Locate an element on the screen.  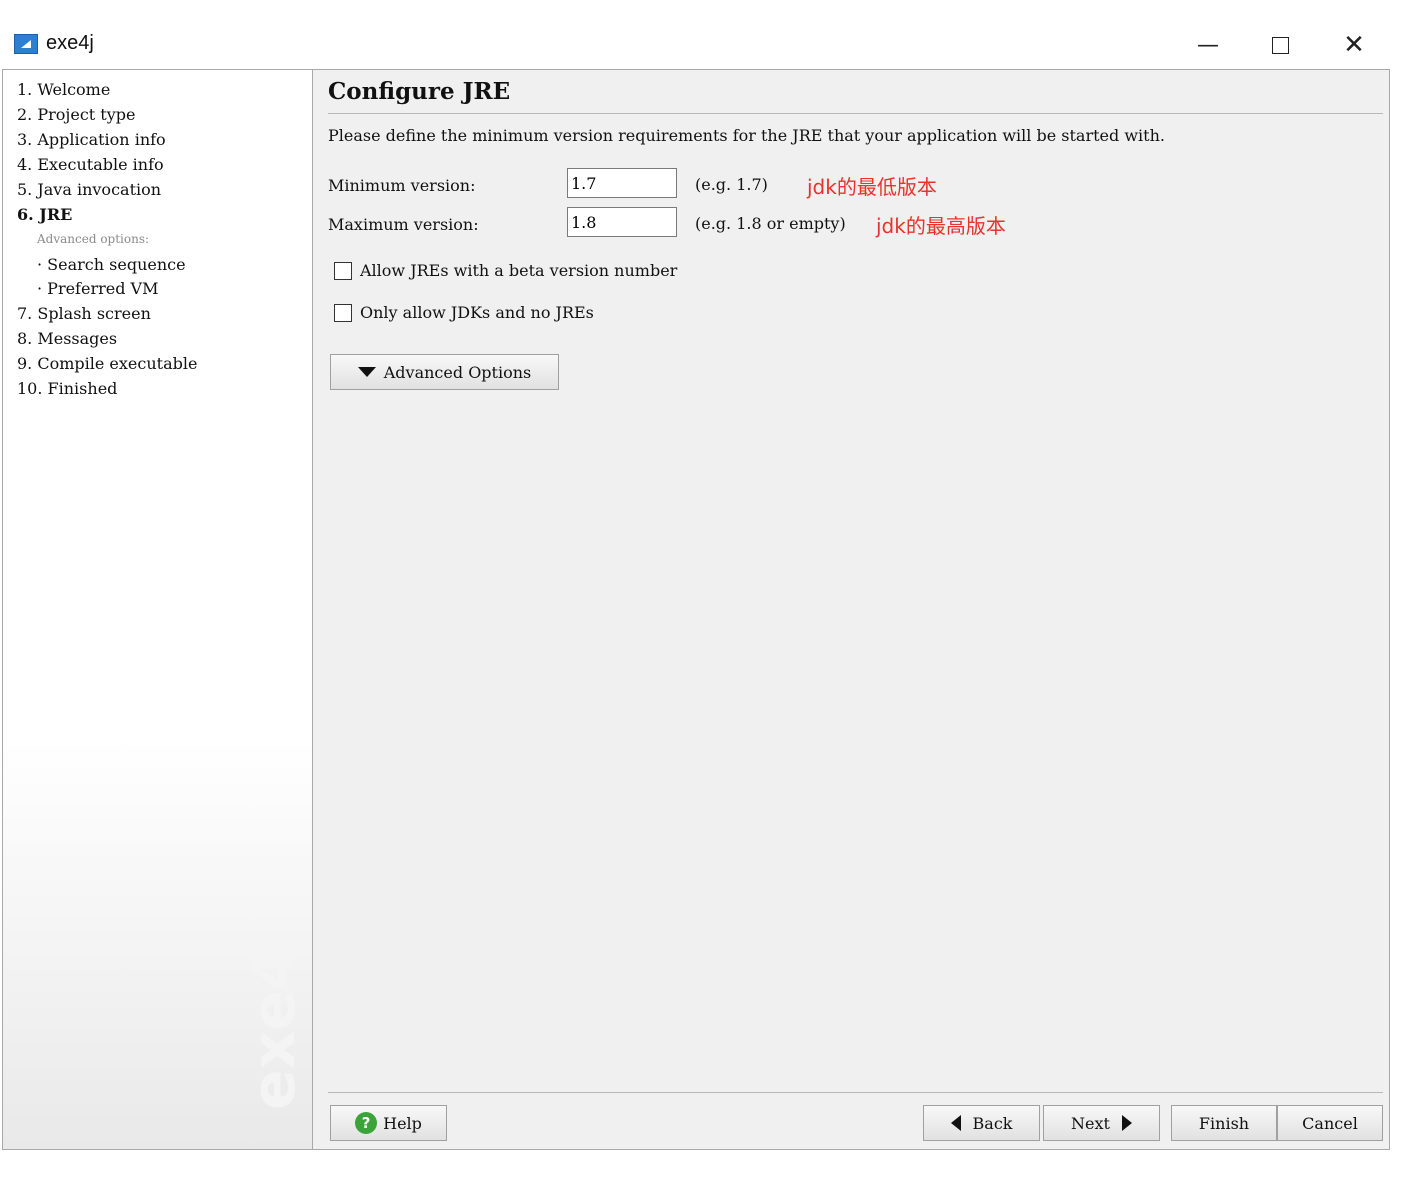
next-button-label: Next is located at coordinates (1090, 1123).